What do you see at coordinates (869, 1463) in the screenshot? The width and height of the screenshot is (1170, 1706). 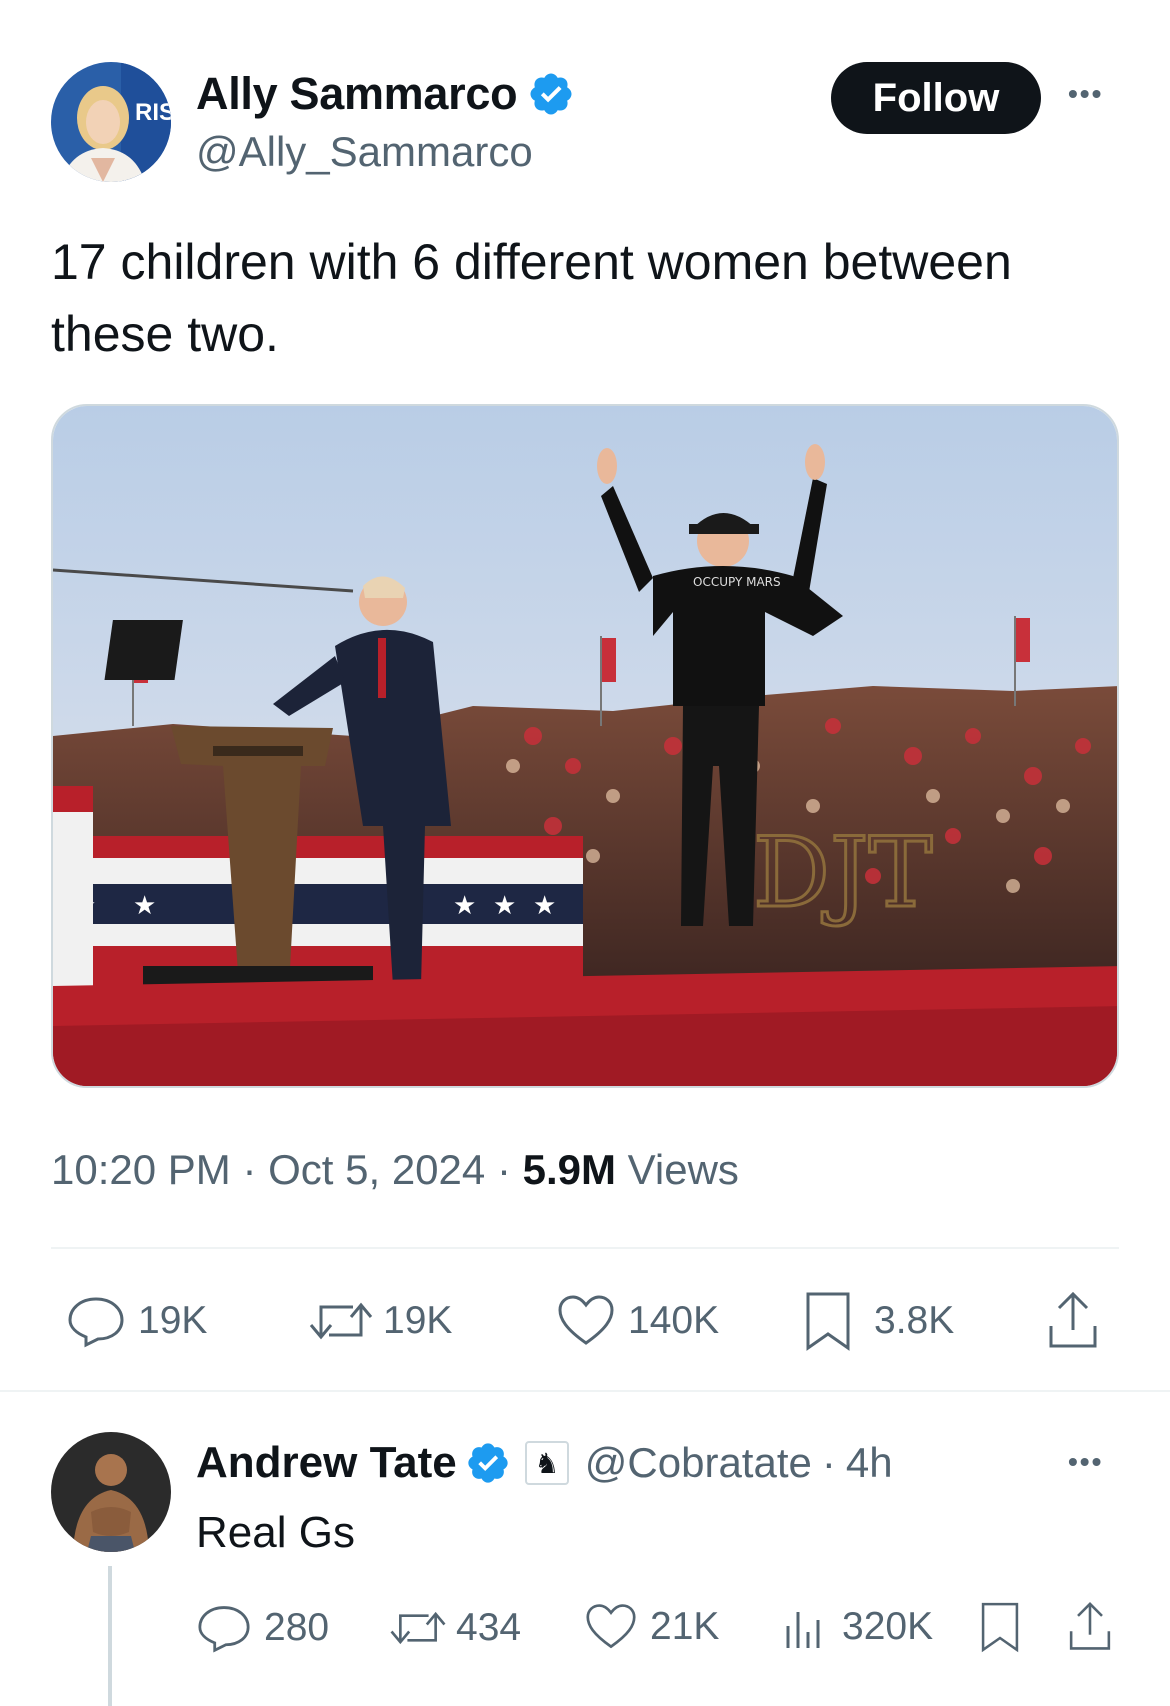 I see `reply-age: 4h` at bounding box center [869, 1463].